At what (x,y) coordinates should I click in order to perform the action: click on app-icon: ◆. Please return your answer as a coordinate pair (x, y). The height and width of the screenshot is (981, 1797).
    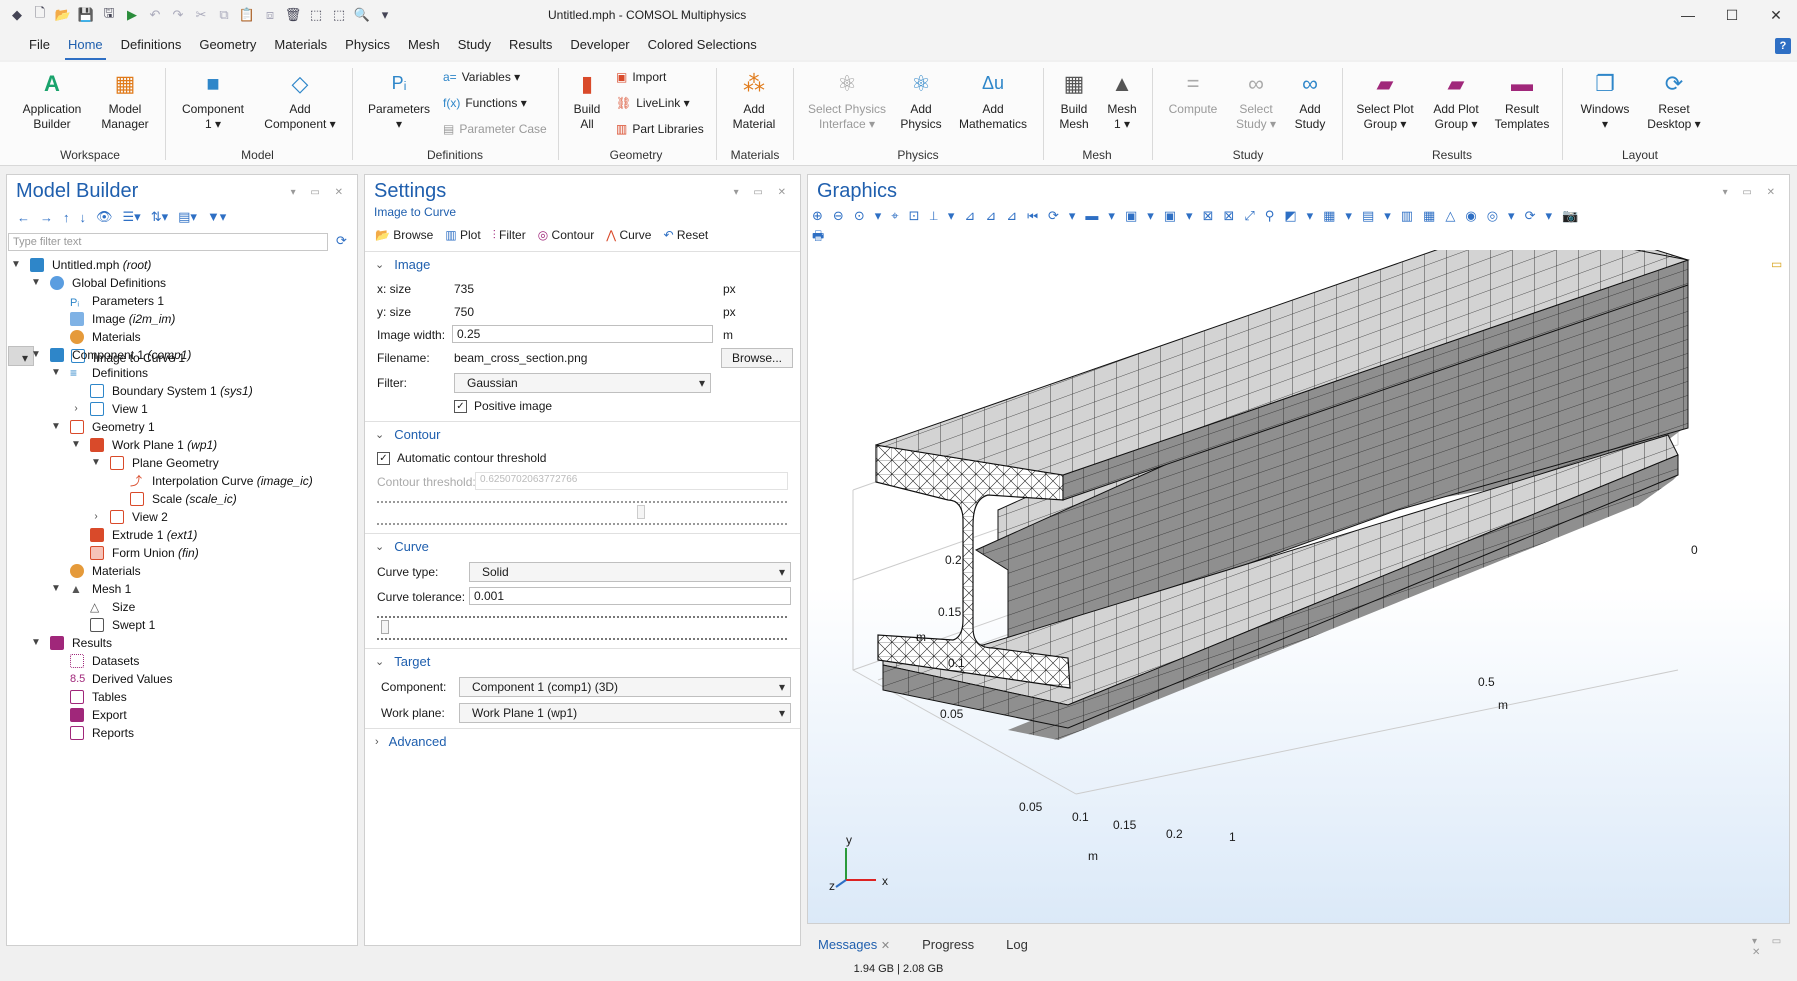
    Looking at the image, I should click on (17, 15).